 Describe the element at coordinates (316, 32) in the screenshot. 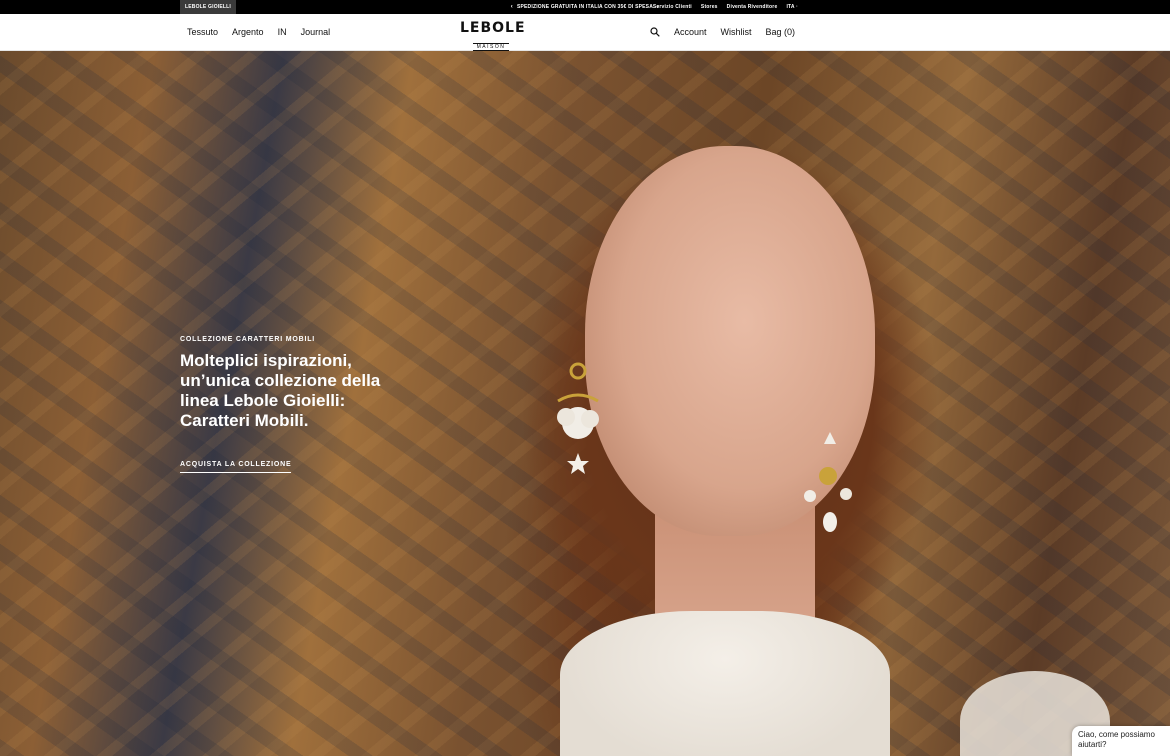

I see `nav-item-journal: Journal` at that location.